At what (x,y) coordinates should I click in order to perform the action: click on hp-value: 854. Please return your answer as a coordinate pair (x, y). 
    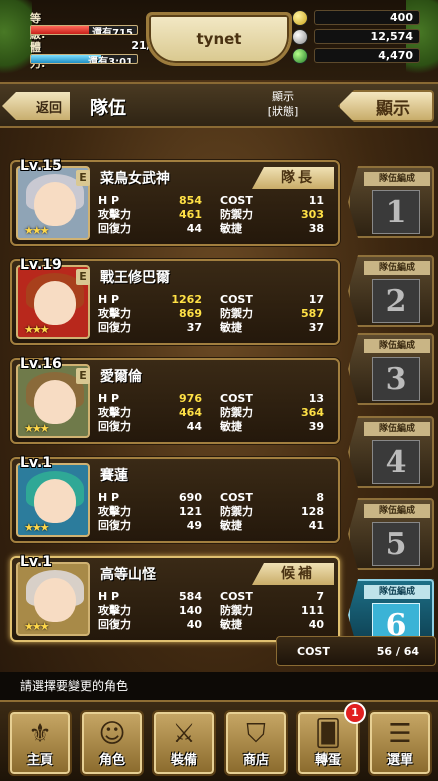
    Looking at the image, I should click on (190, 200).